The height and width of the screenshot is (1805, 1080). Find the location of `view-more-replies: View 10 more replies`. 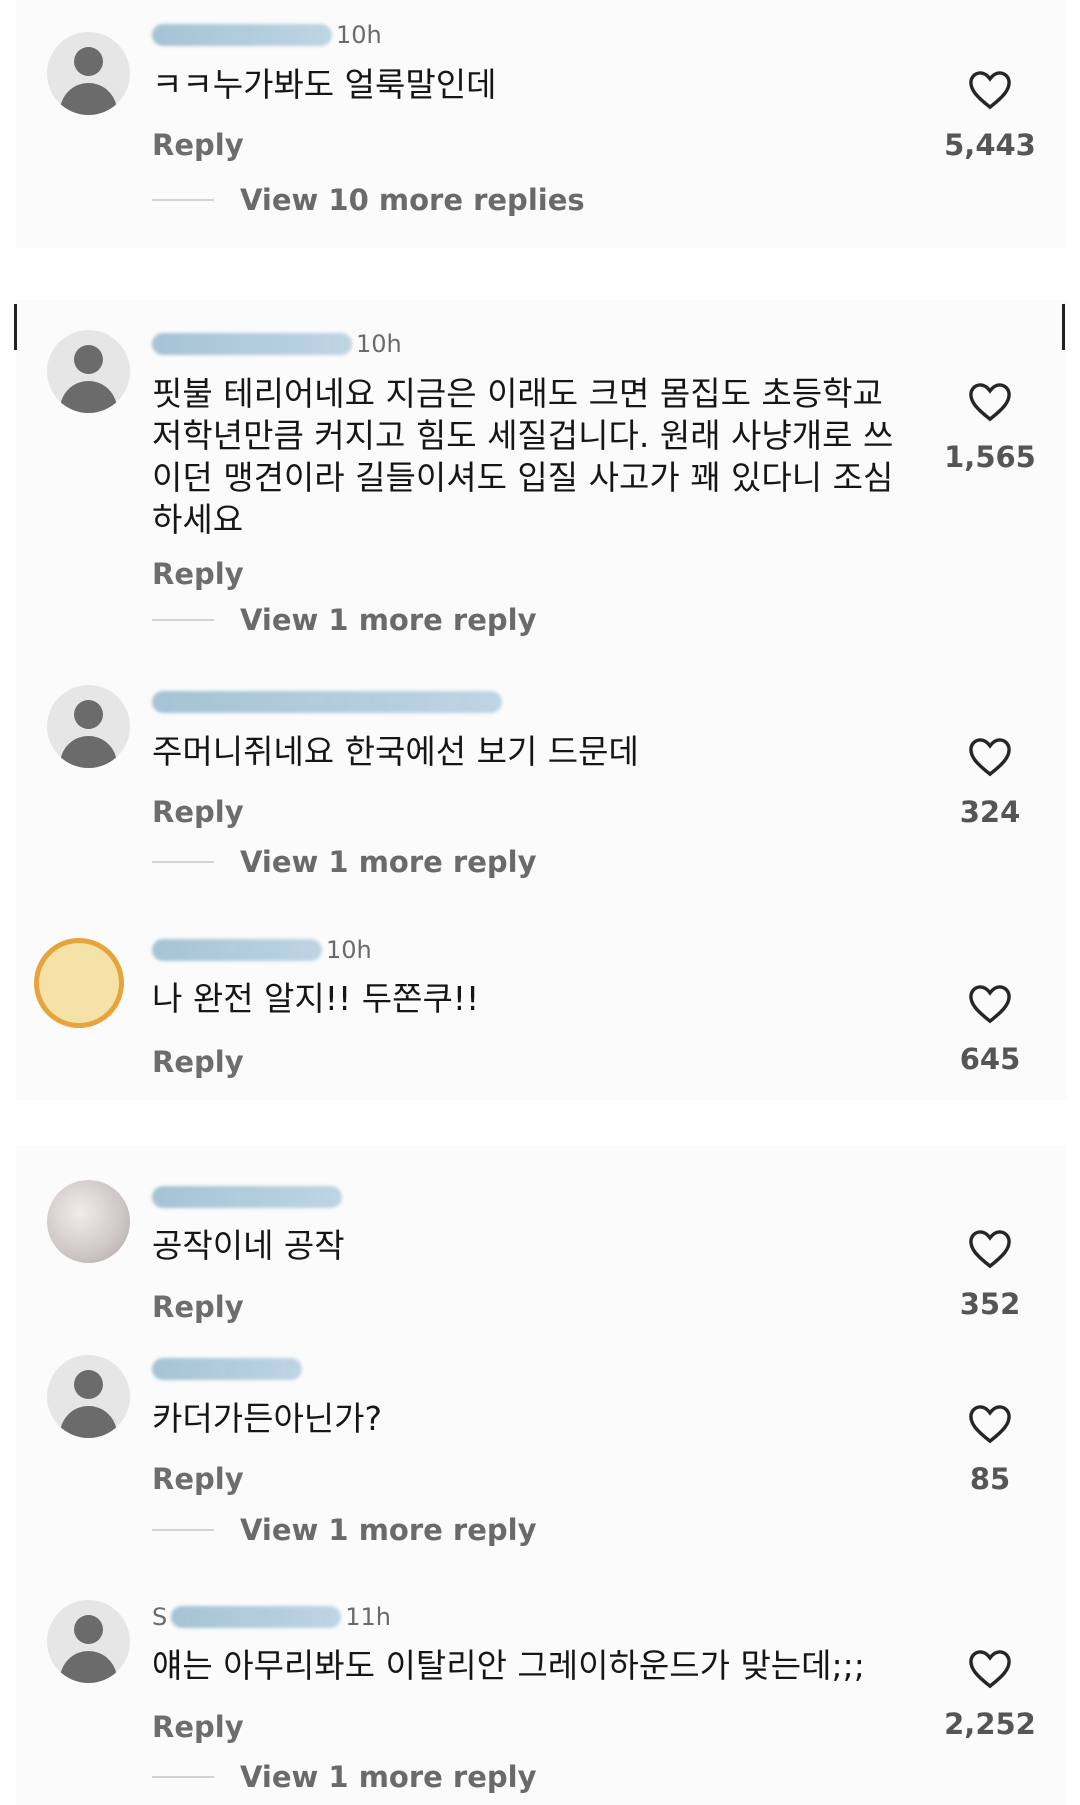

view-more-replies: View 10 more replies is located at coordinates (368, 200).